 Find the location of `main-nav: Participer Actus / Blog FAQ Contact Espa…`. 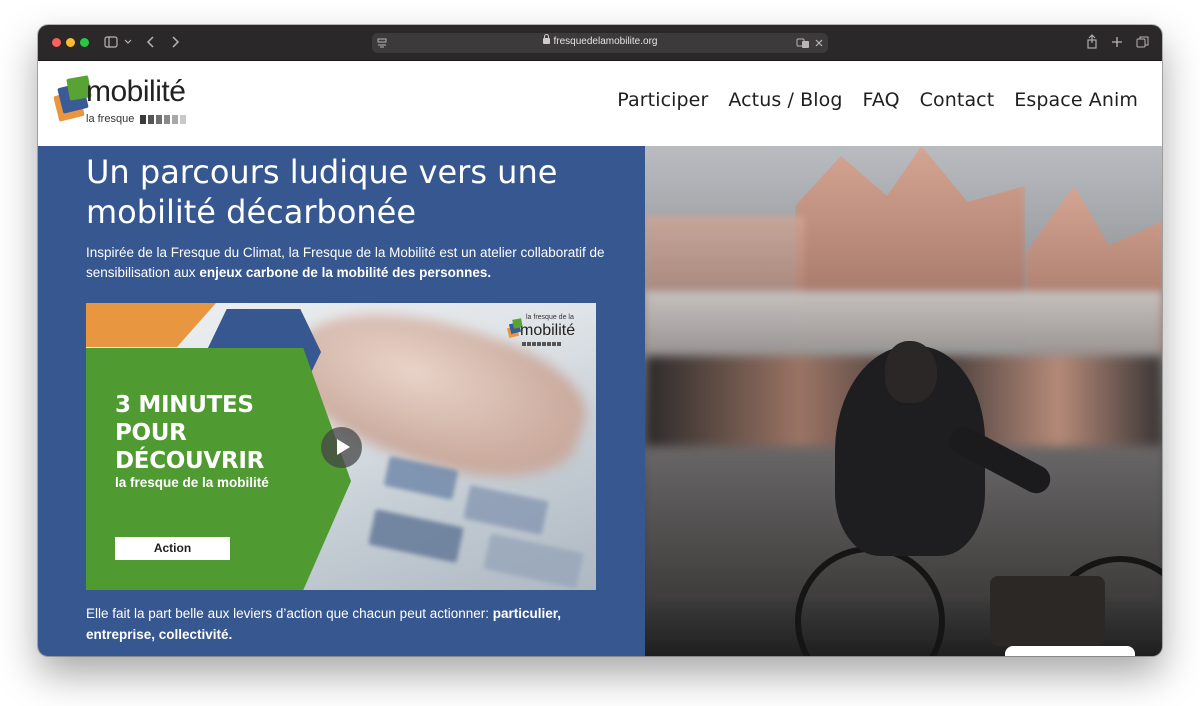

main-nav: Participer Actus / Blog FAQ Contact Espa… is located at coordinates (877, 100).